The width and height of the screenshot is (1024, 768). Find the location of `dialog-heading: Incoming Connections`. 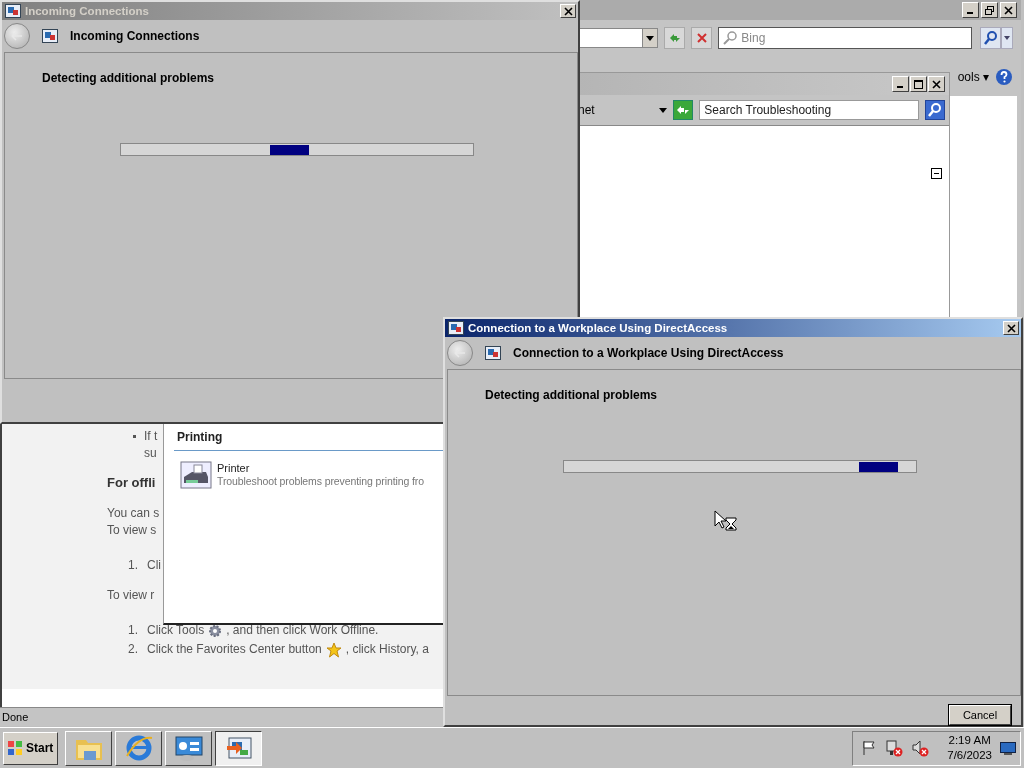

dialog-heading: Incoming Connections is located at coordinates (135, 36).